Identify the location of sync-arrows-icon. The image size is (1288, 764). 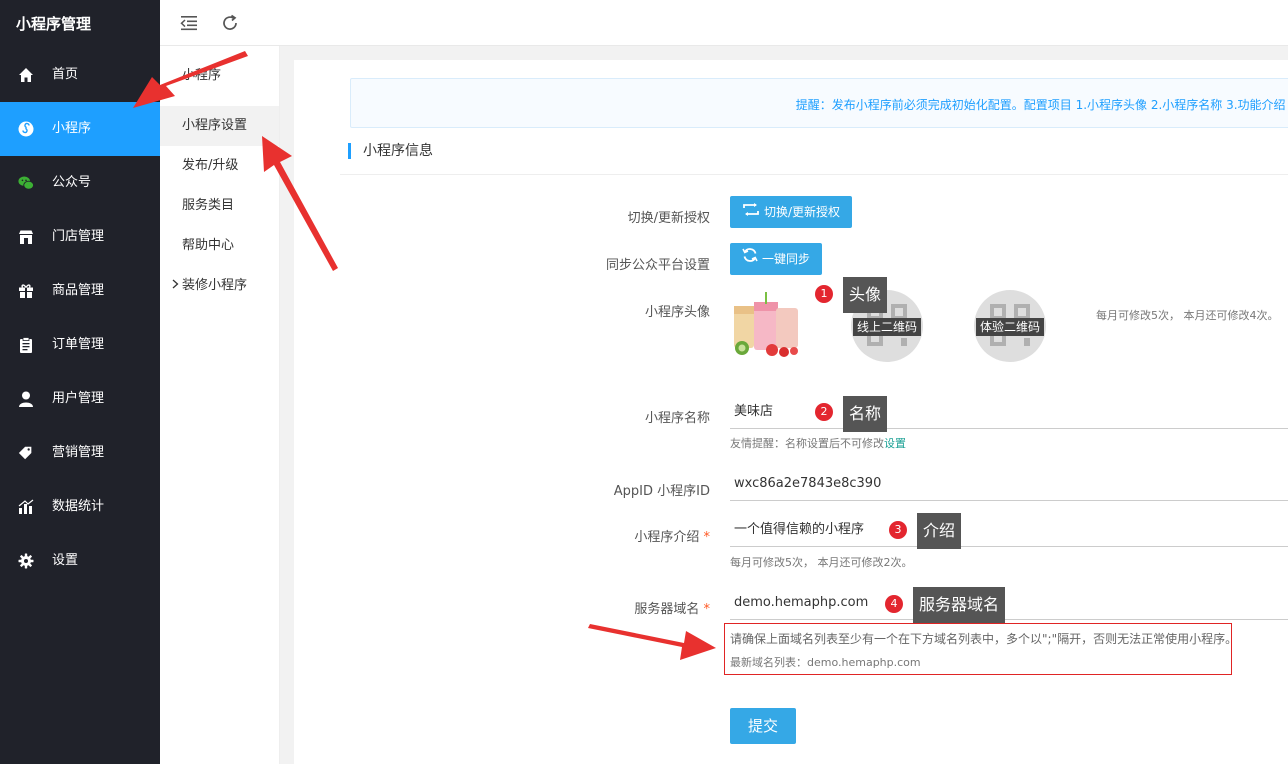
(751, 212).